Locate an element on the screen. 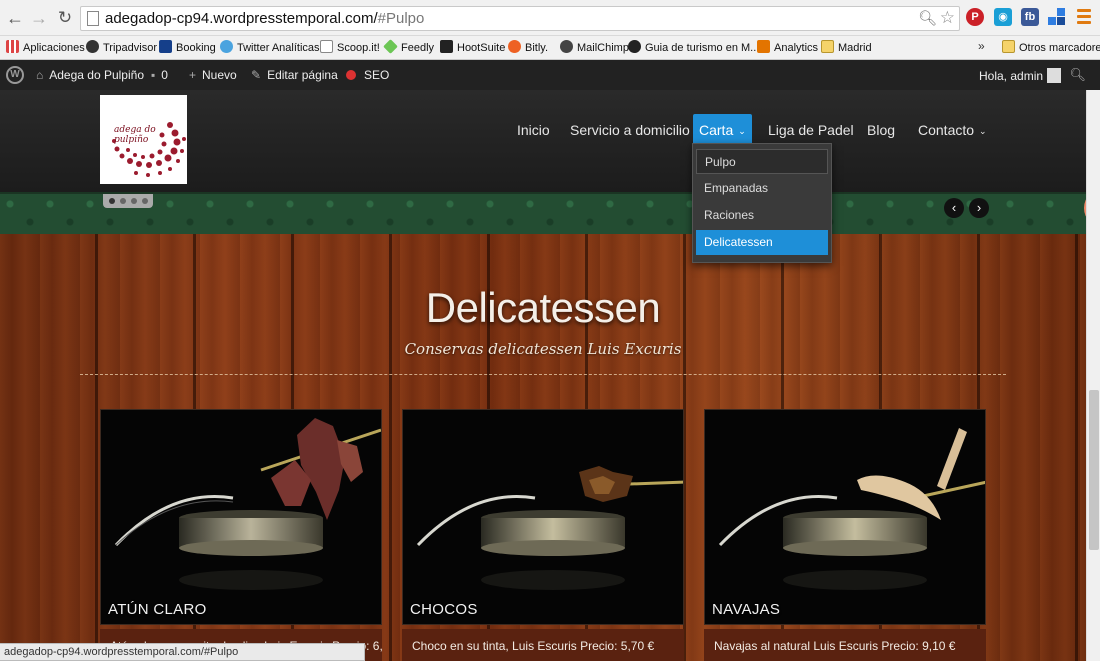 The width and height of the screenshot is (1100, 661). section-subtitle: Conservas delicatessen Luis Excuris is located at coordinates (543, 349).